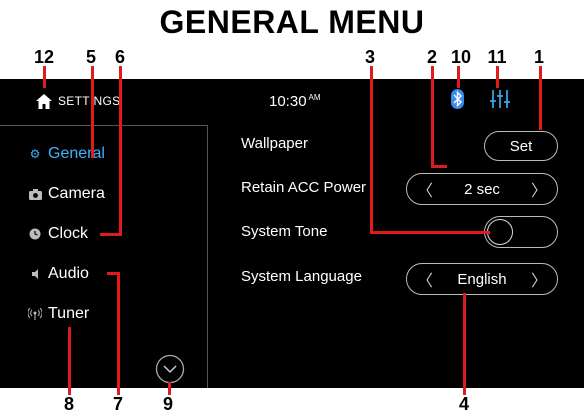 The width and height of the screenshot is (584, 418). I want to click on retain-acc-value: 2 sec, so click(482, 189).